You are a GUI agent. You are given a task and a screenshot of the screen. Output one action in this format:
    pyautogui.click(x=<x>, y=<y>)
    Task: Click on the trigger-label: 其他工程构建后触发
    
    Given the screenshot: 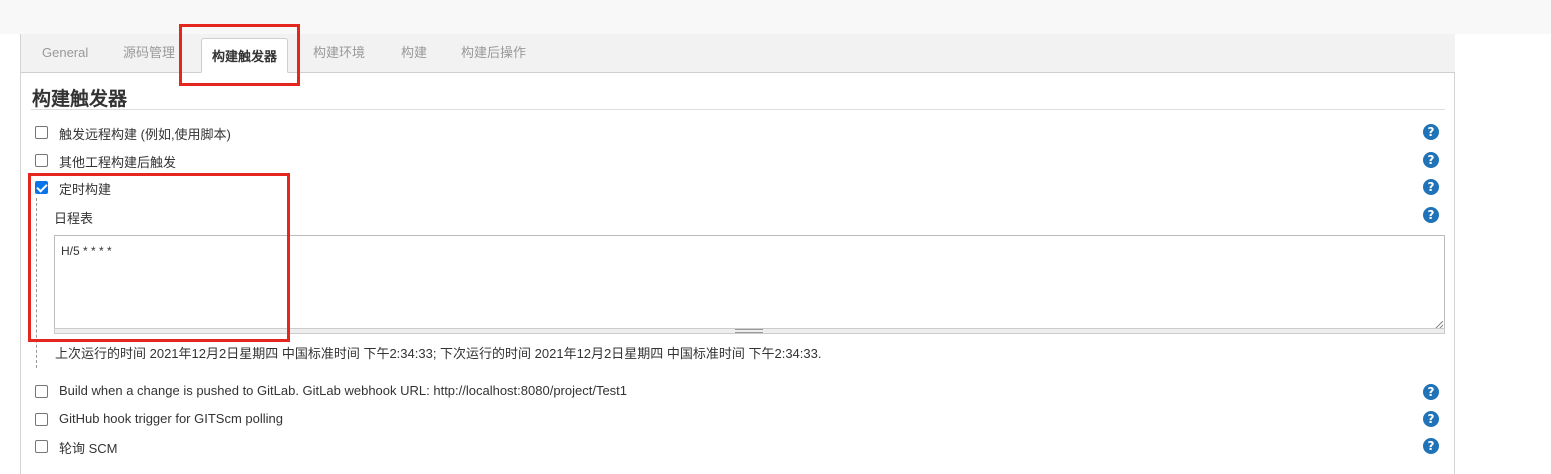 What is the action you would take?
    pyautogui.click(x=118, y=162)
    